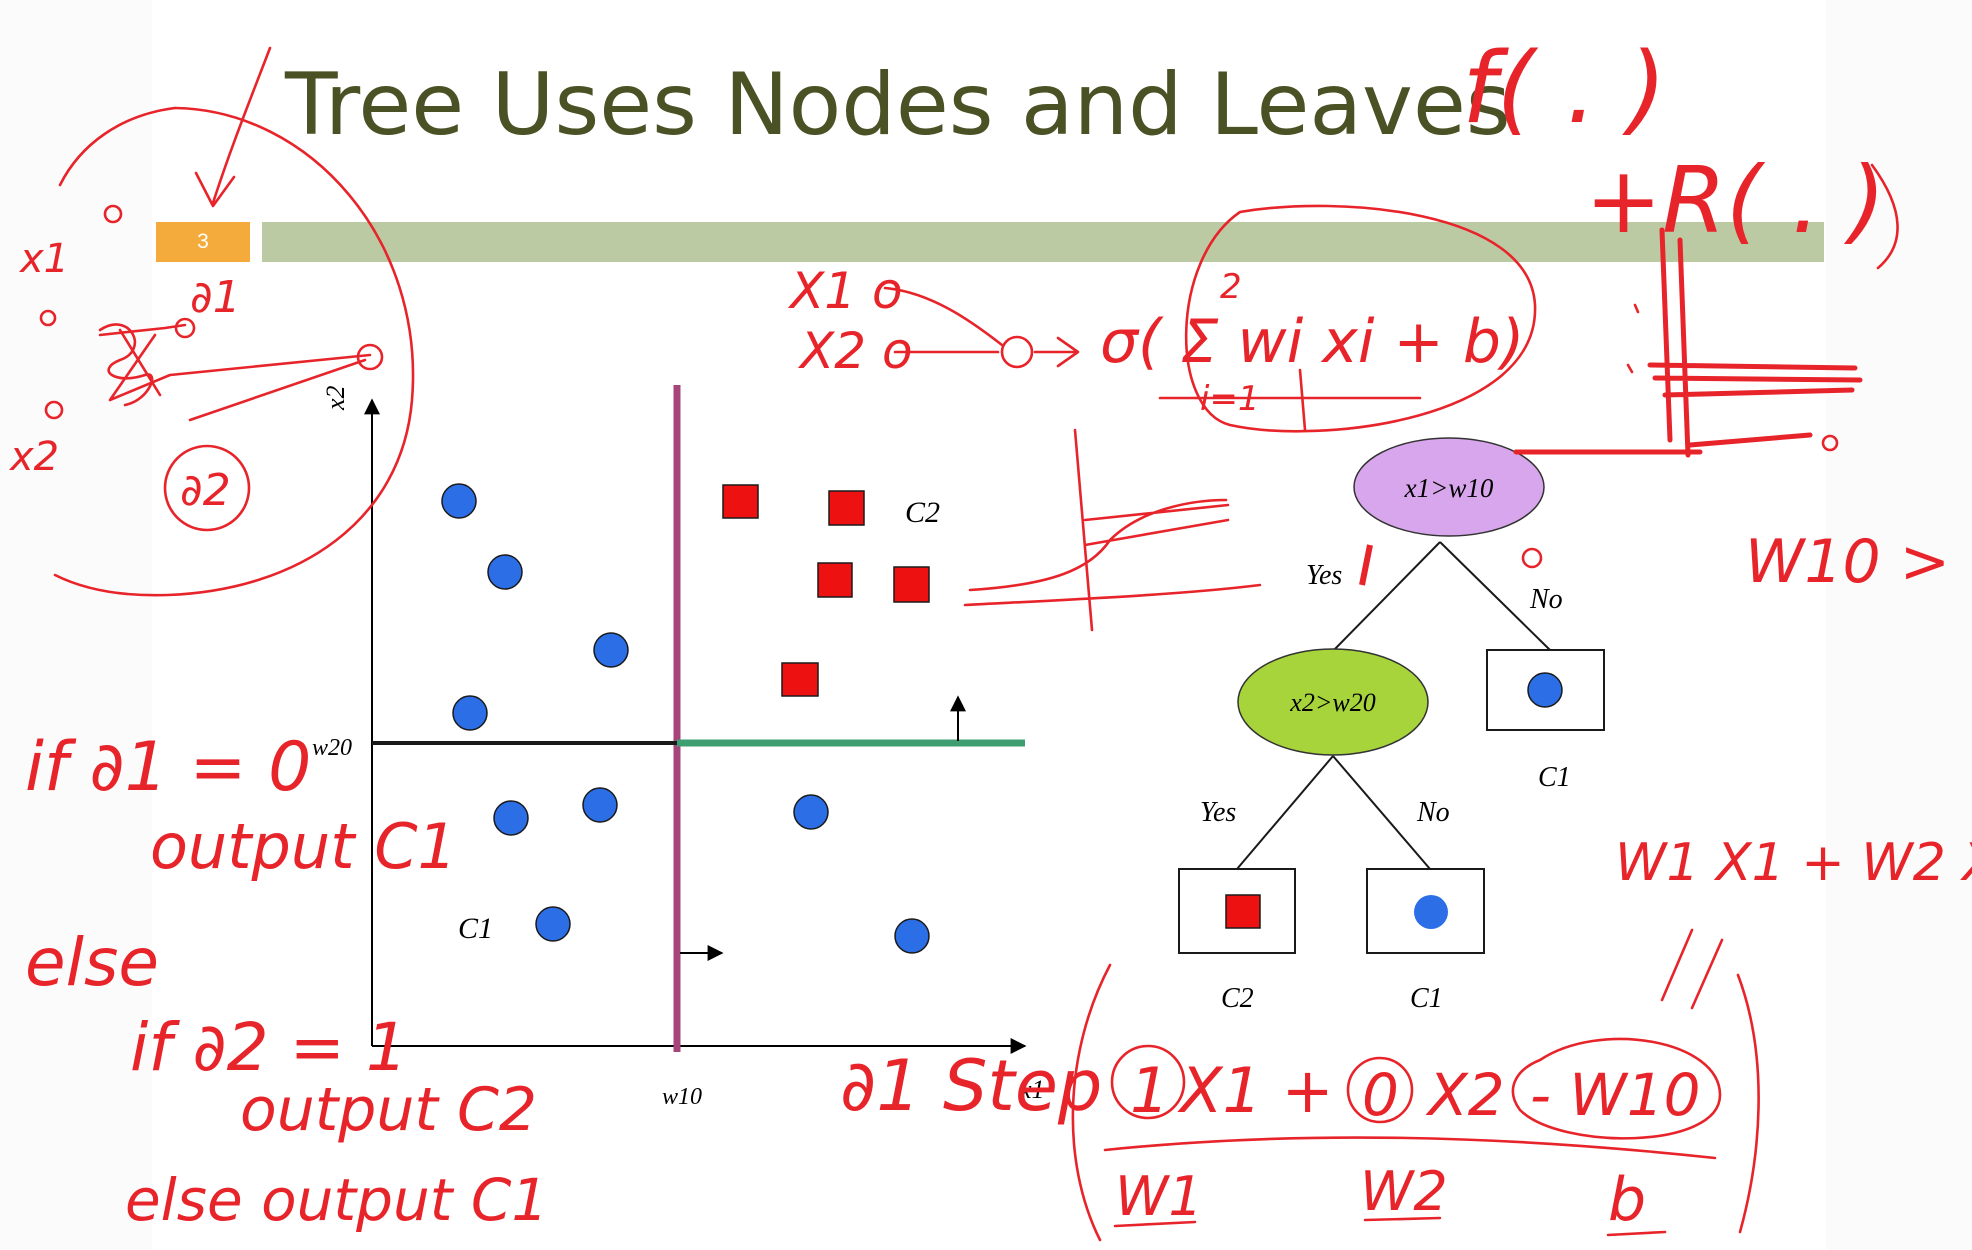 This screenshot has height=1250, width=1972. Describe the element at coordinates (981, 327) in the screenshot. I see `ink-neuron-links` at that location.